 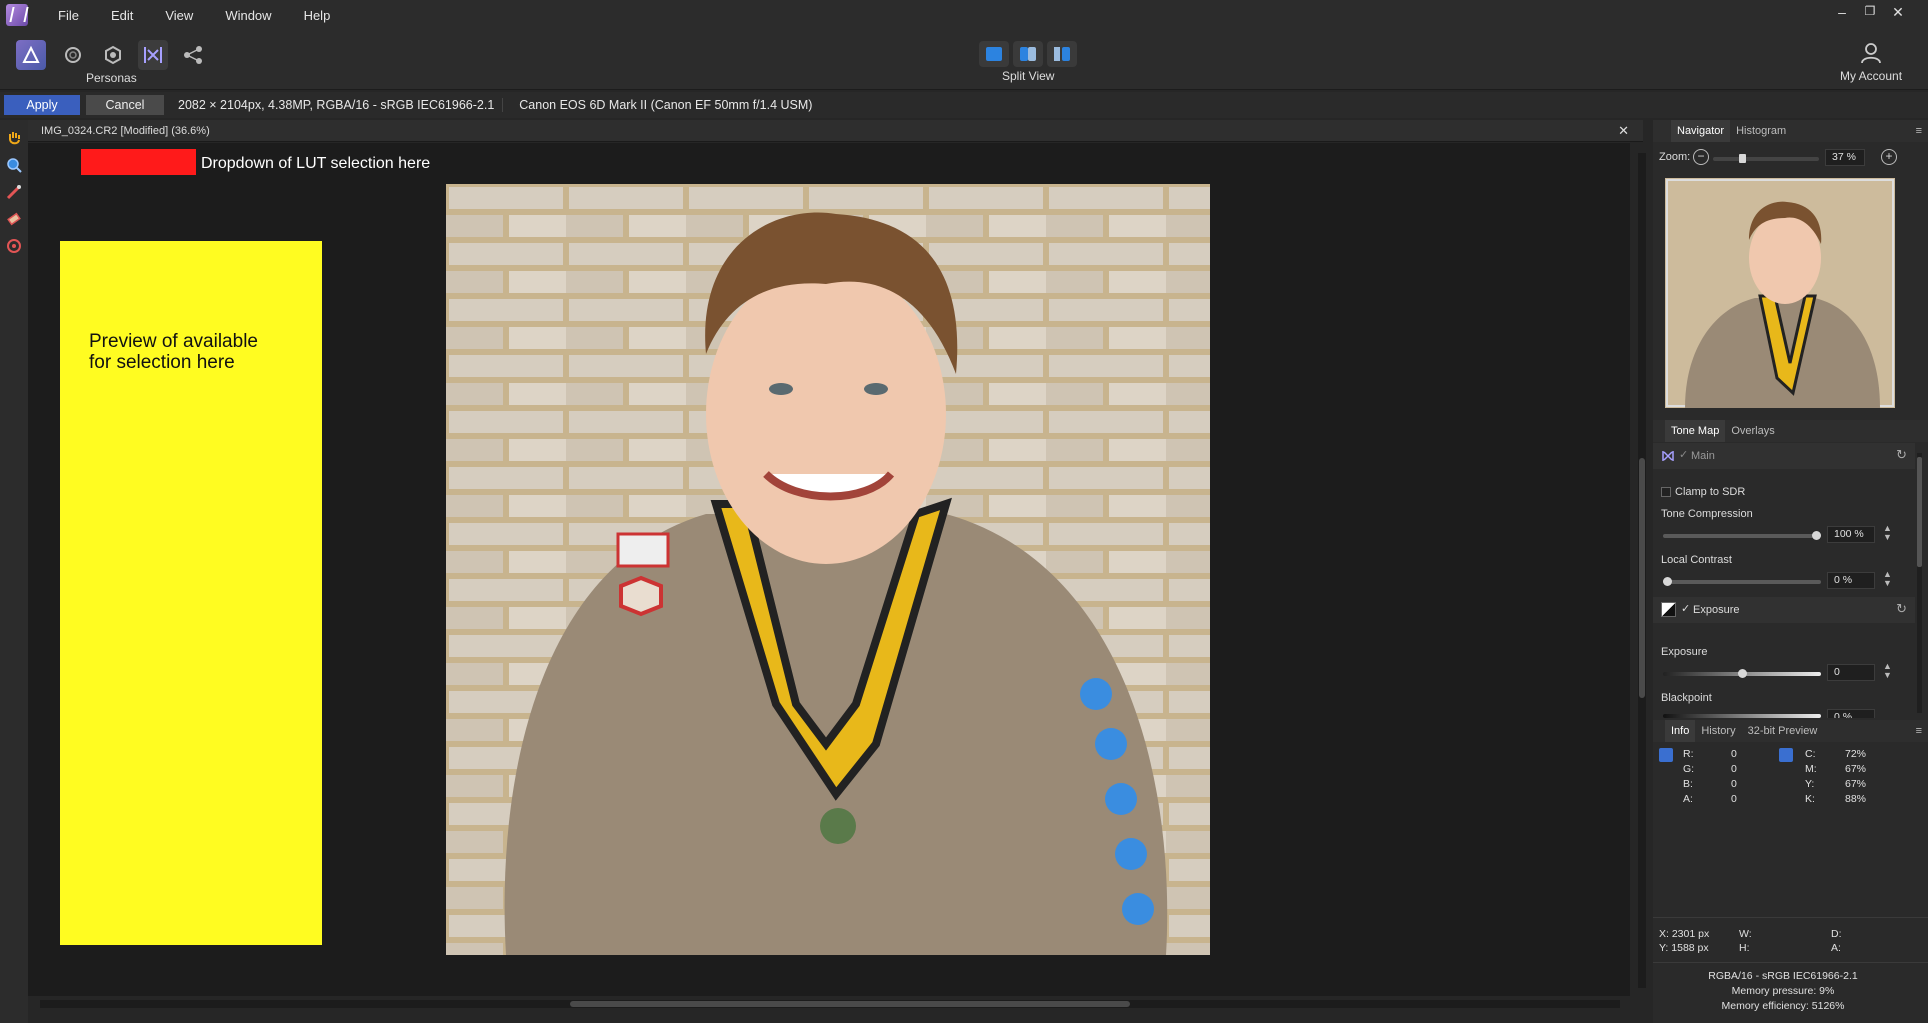 What do you see at coordinates (31, 55) in the screenshot?
I see `photo-persona-icon` at bounding box center [31, 55].